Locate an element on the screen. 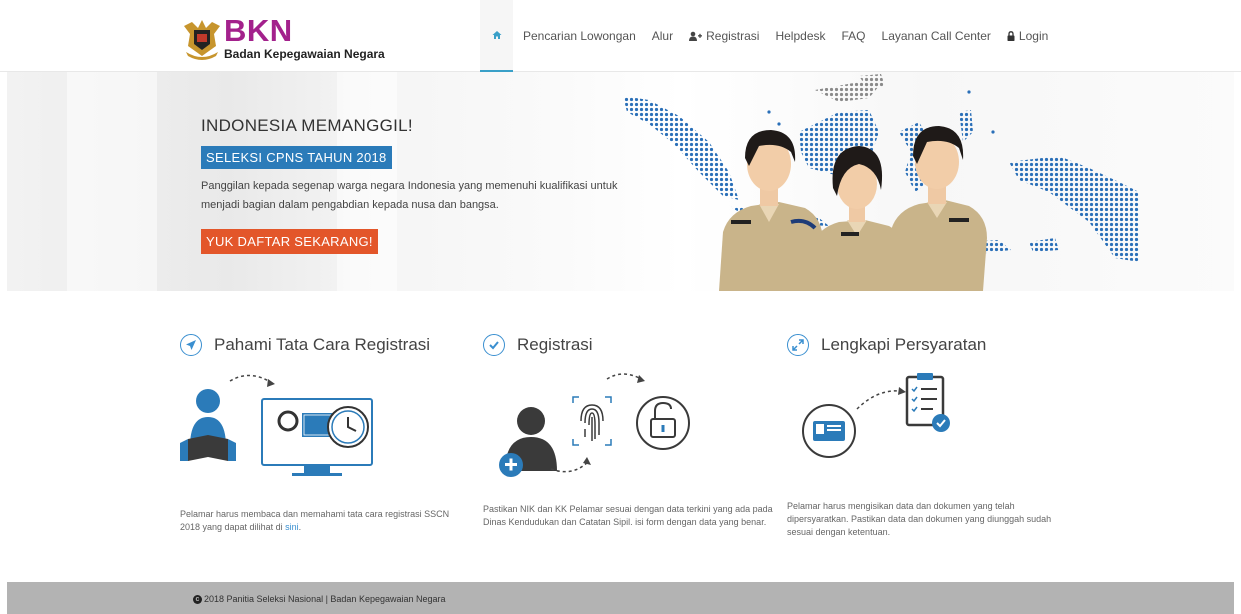 This screenshot has width=1241, height=614. feature-text-end: . is located at coordinates (300, 527).